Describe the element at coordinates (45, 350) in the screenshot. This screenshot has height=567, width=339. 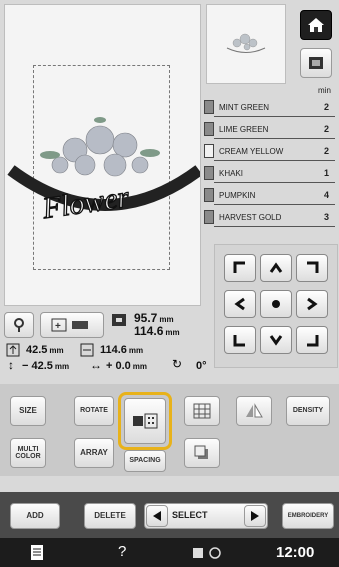
I see `vertical-position-value: 42.5 mm` at that location.